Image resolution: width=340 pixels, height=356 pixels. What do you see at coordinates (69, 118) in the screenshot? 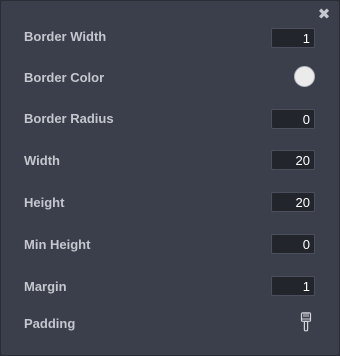
I see `border-radius-label: Border Radius` at bounding box center [69, 118].